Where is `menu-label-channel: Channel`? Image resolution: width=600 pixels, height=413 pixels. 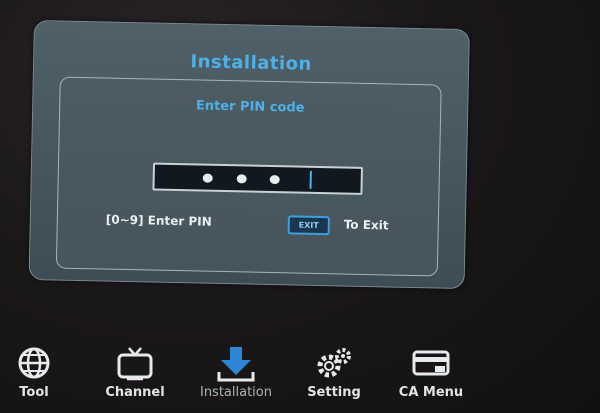
menu-label-channel: Channel is located at coordinates (135, 392).